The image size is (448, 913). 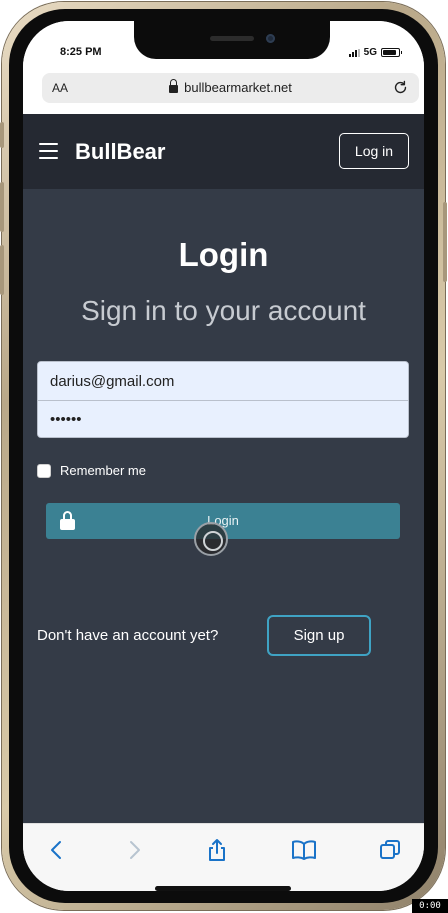 What do you see at coordinates (238, 87) in the screenshot?
I see `url-text: bullbearmarket.net` at bounding box center [238, 87].